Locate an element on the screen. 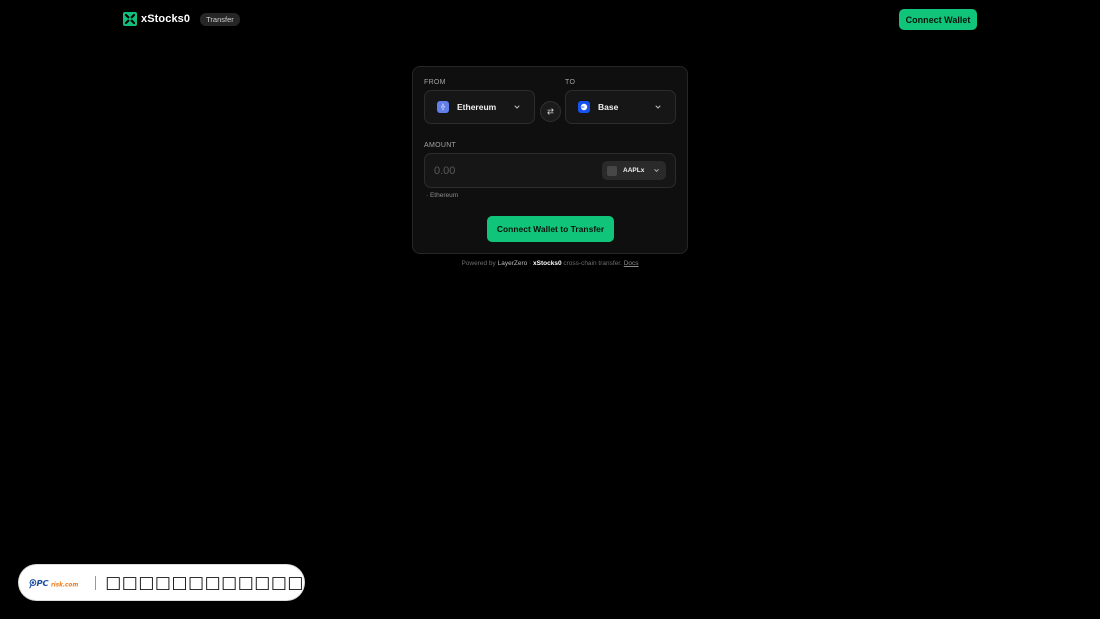 This screenshot has height=619, width=1100. swap-chains-button is located at coordinates (550, 111).